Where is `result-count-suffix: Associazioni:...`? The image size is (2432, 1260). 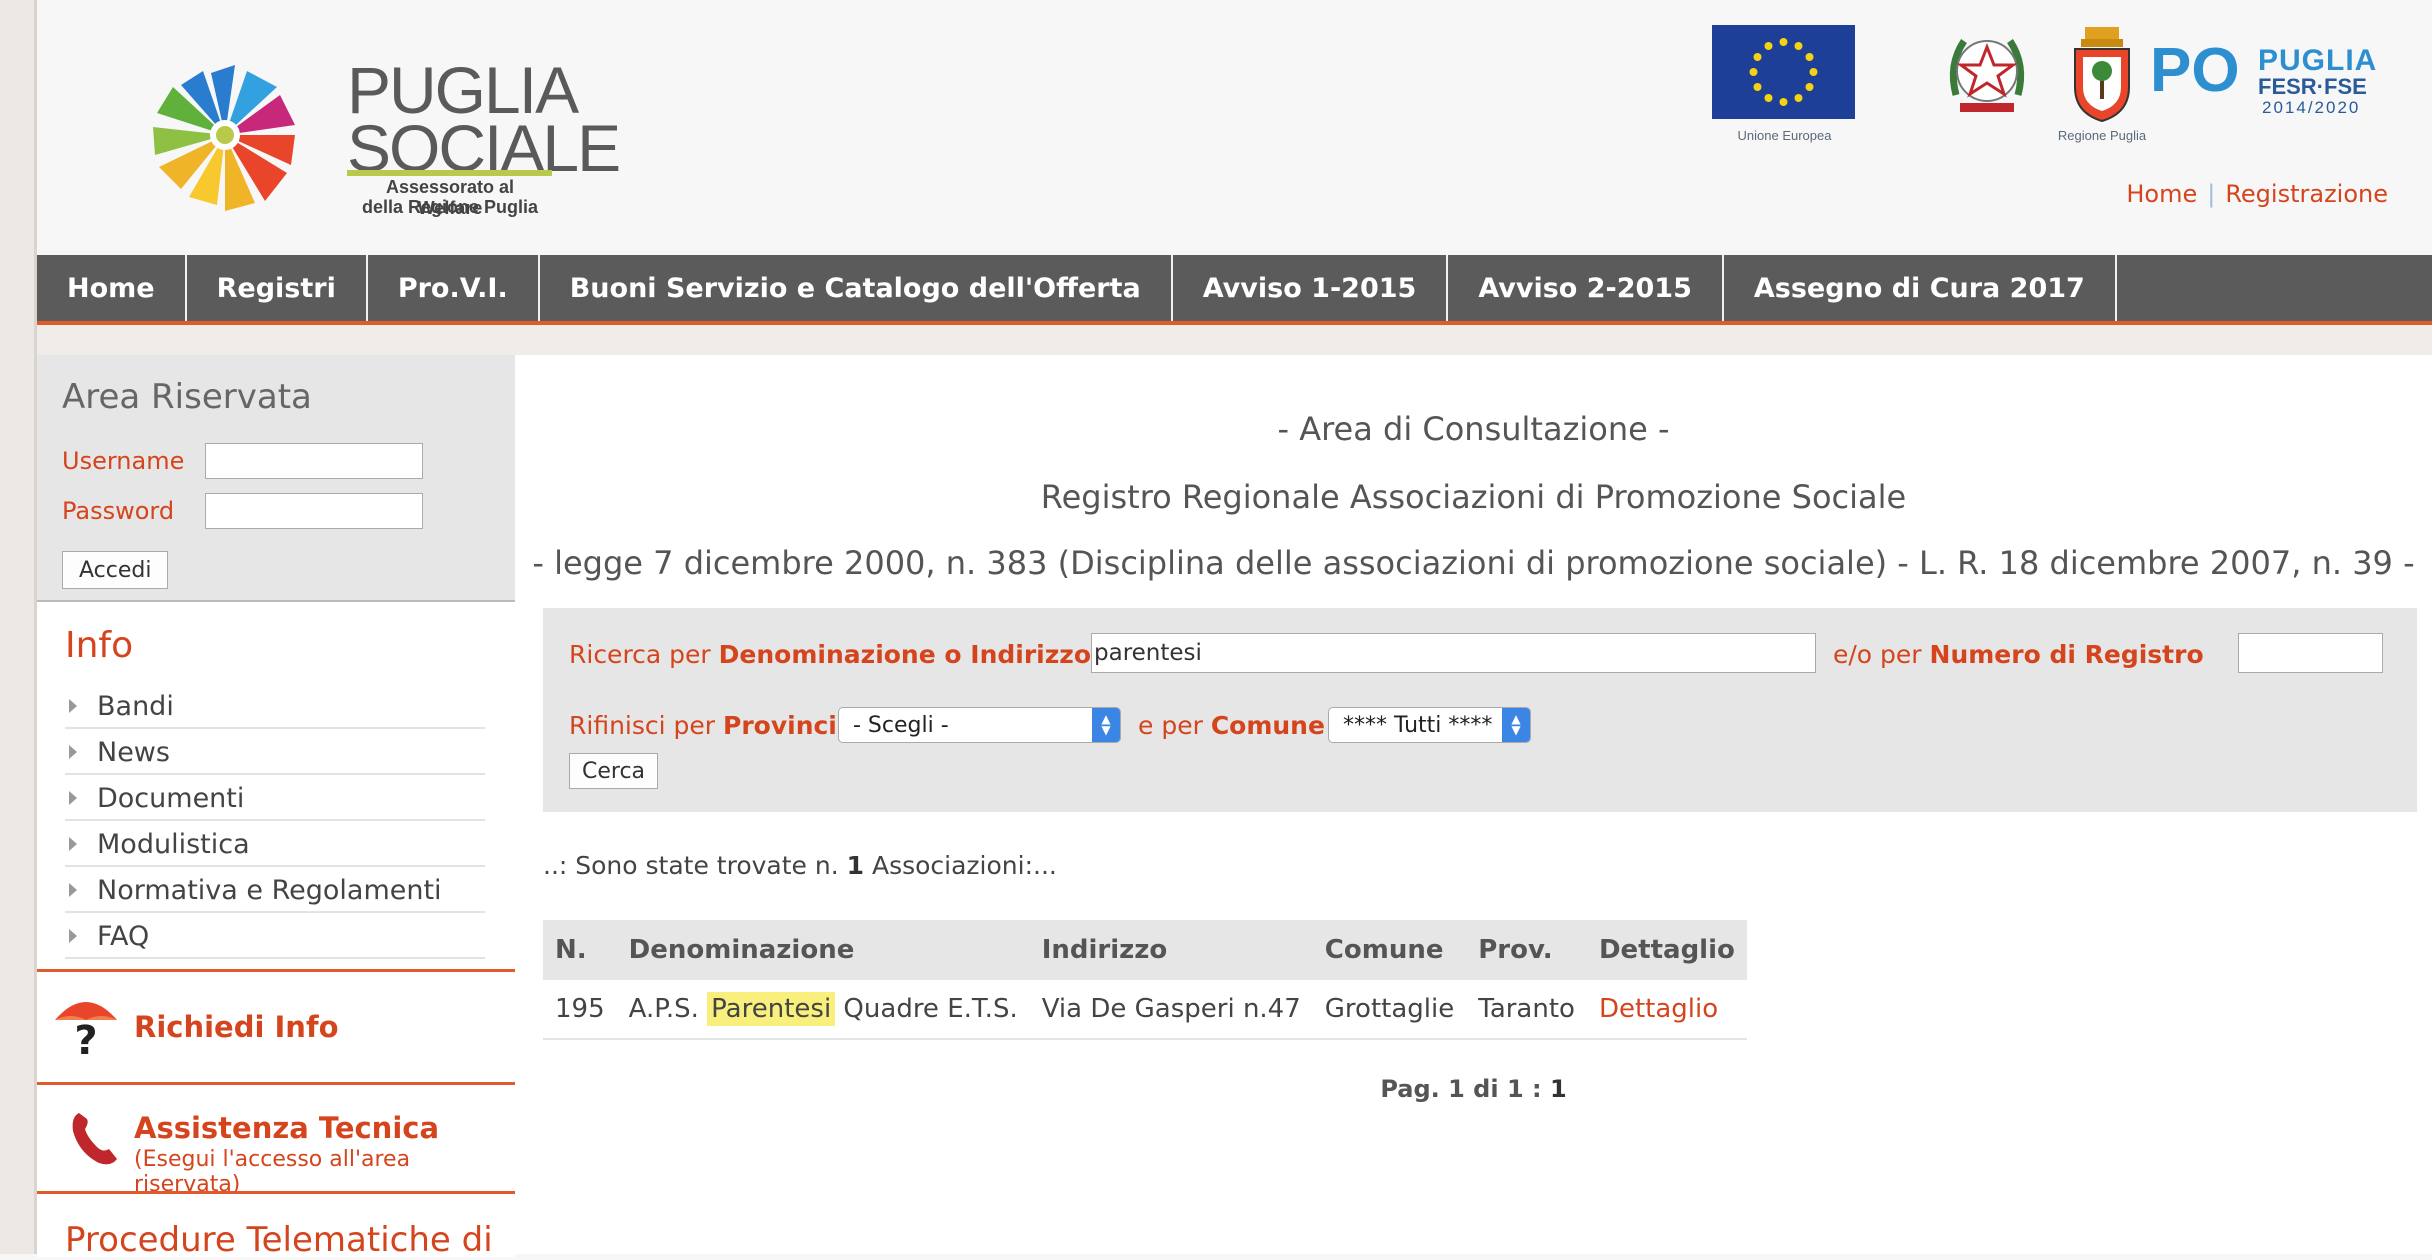 result-count-suffix: Associazioni:... is located at coordinates (960, 865).